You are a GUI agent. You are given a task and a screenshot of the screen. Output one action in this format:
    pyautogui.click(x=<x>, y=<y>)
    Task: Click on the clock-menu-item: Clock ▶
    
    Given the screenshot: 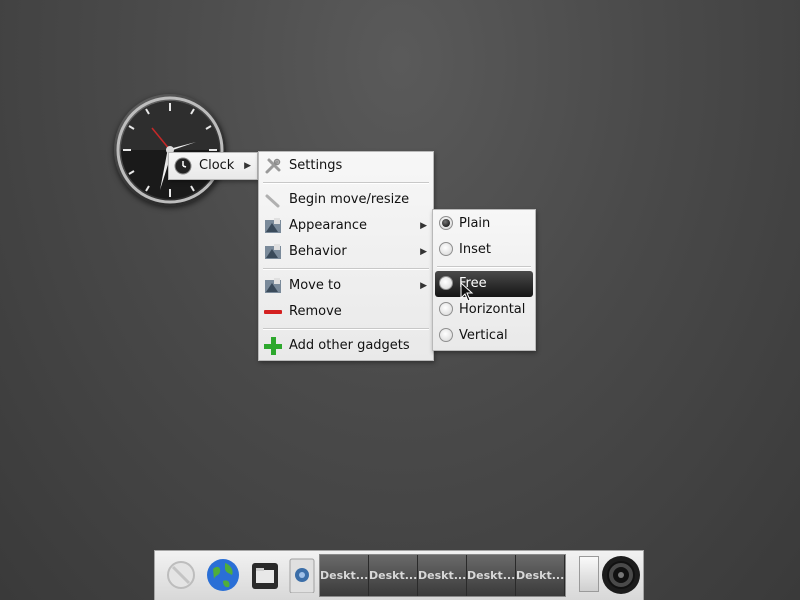 What is the action you would take?
    pyautogui.click(x=213, y=166)
    